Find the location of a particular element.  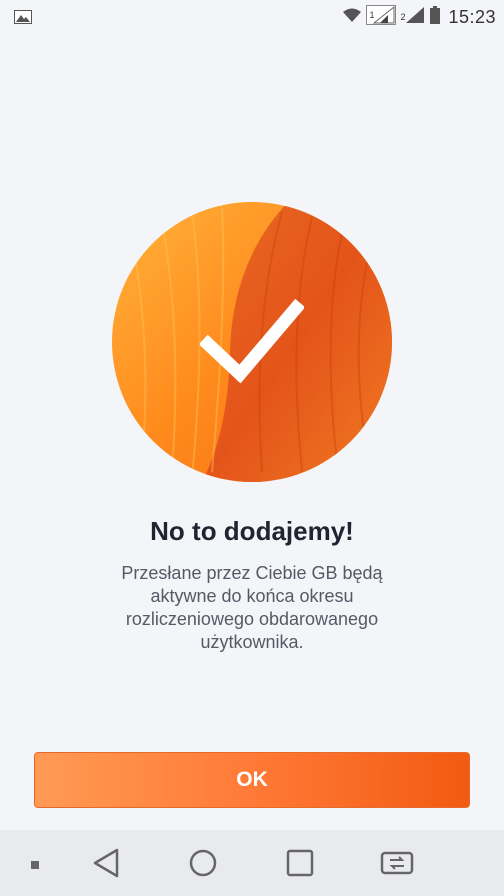

menu-dot-icon is located at coordinates (35, 866).